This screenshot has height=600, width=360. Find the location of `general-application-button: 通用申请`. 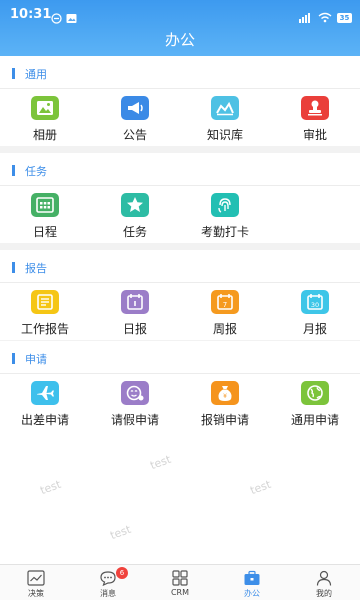

general-application-button: 通用申请 is located at coordinates (315, 403).